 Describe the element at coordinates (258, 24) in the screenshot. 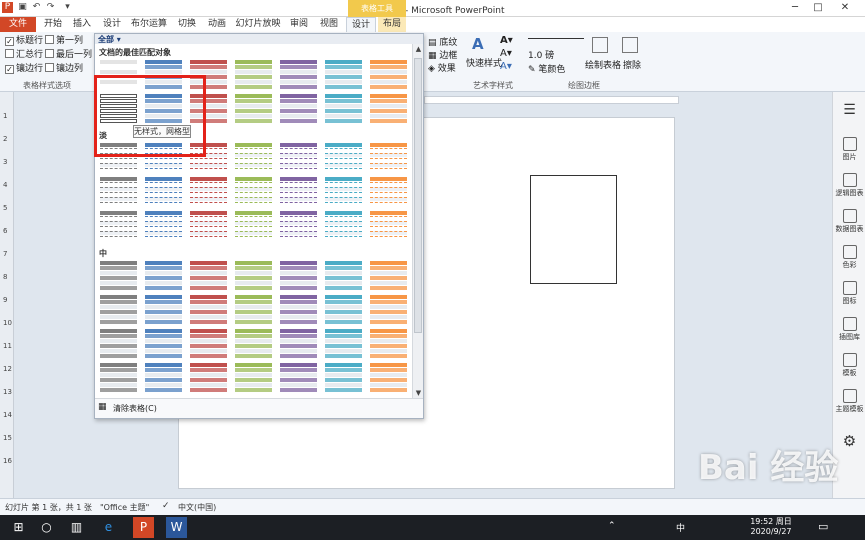

I see `tab-slideshow: 幻灯片放映` at that location.